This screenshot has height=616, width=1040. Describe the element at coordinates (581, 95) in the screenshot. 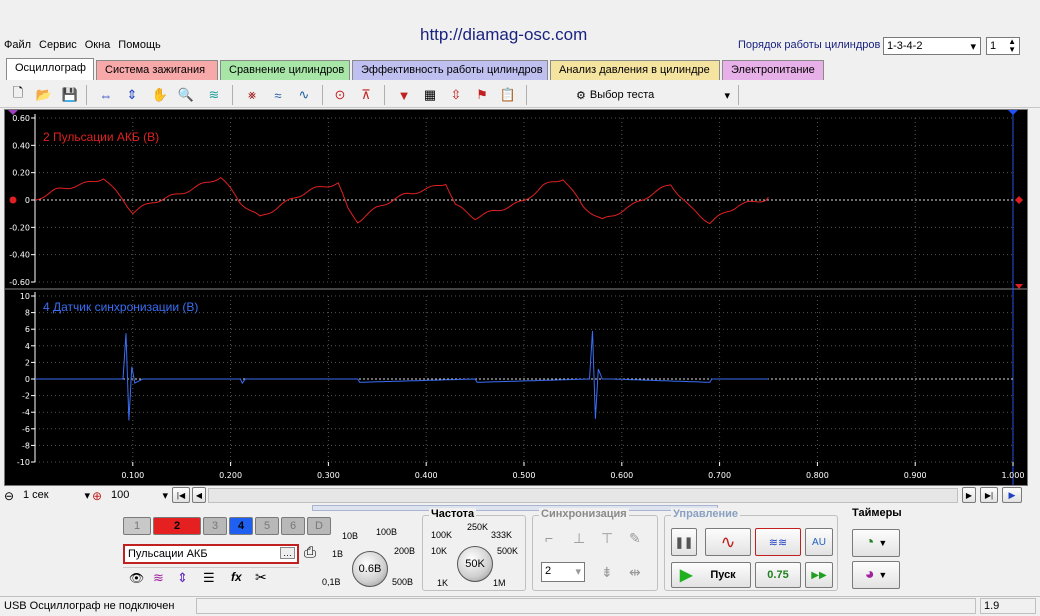

I see `gear-icon: ⚙` at that location.